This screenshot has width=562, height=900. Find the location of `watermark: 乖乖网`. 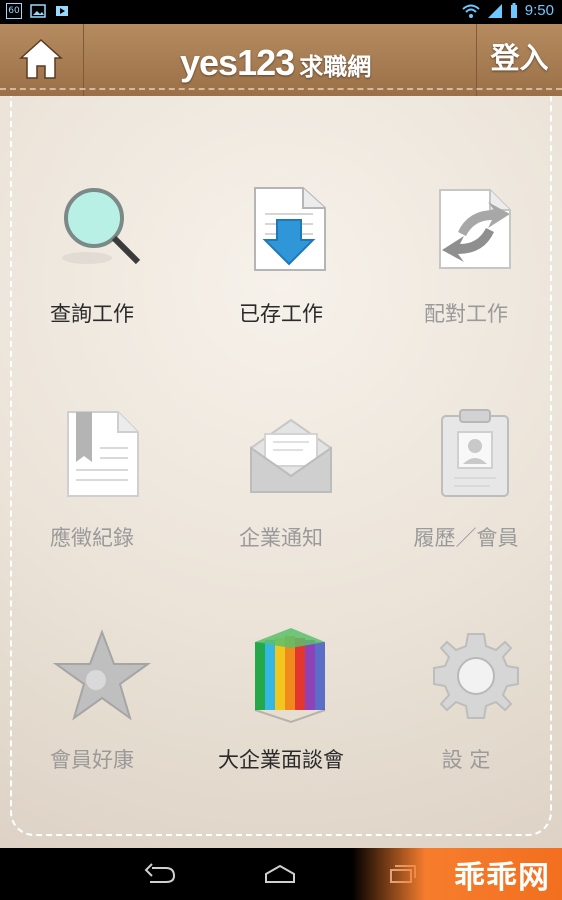

watermark: 乖乖网 is located at coordinates (457, 874).